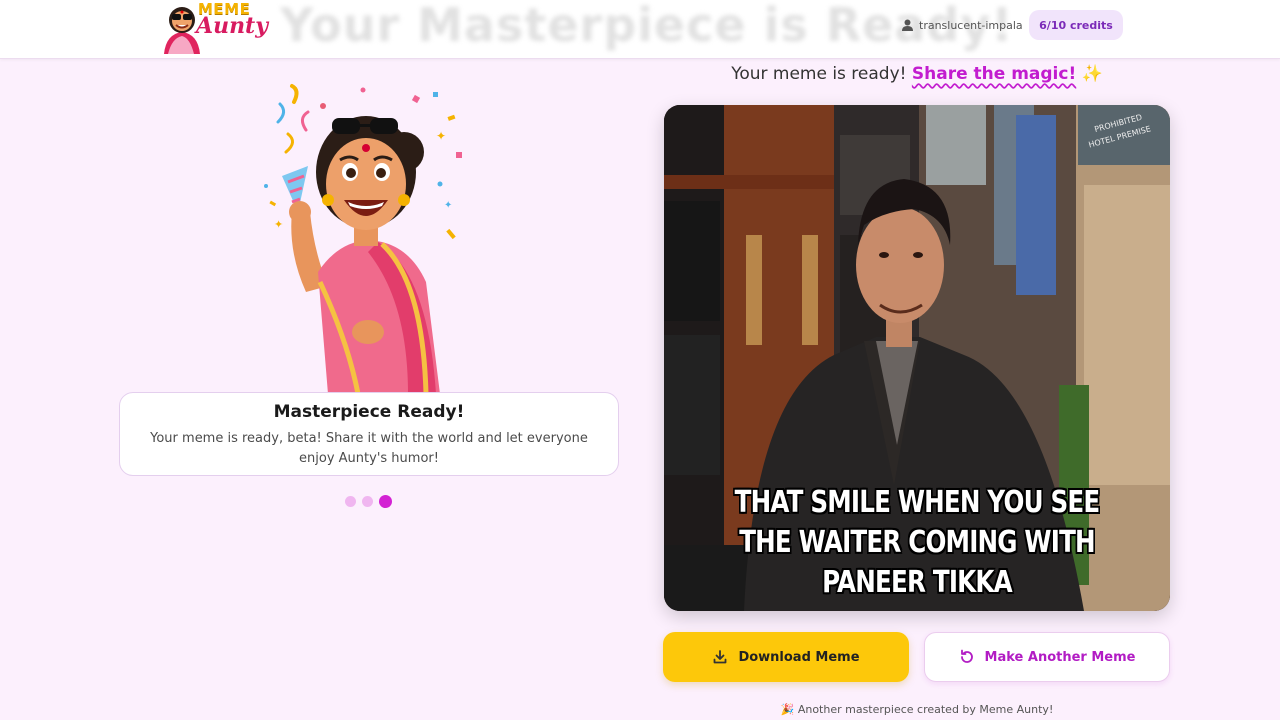 The image size is (1280, 720). I want to click on card-title: Masterpiece Ready!, so click(369, 412).